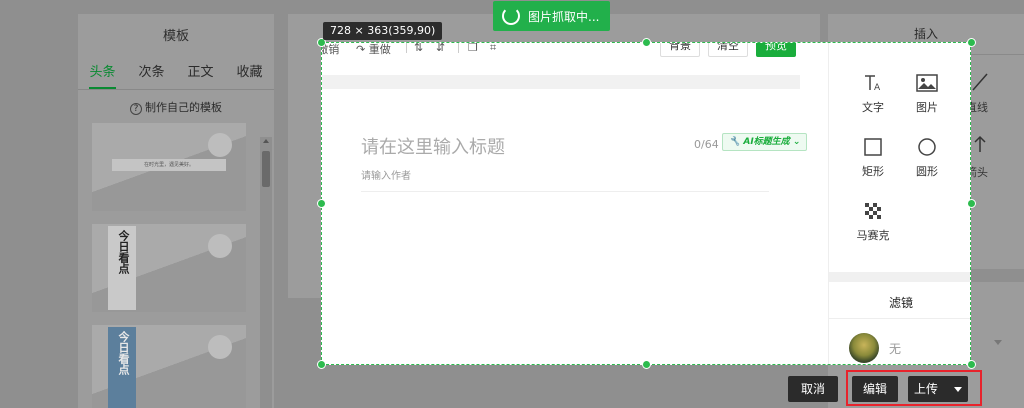 Image resolution: width=1024 pixels, height=408 pixels. I want to click on resize-handle-right, so click(971, 203).